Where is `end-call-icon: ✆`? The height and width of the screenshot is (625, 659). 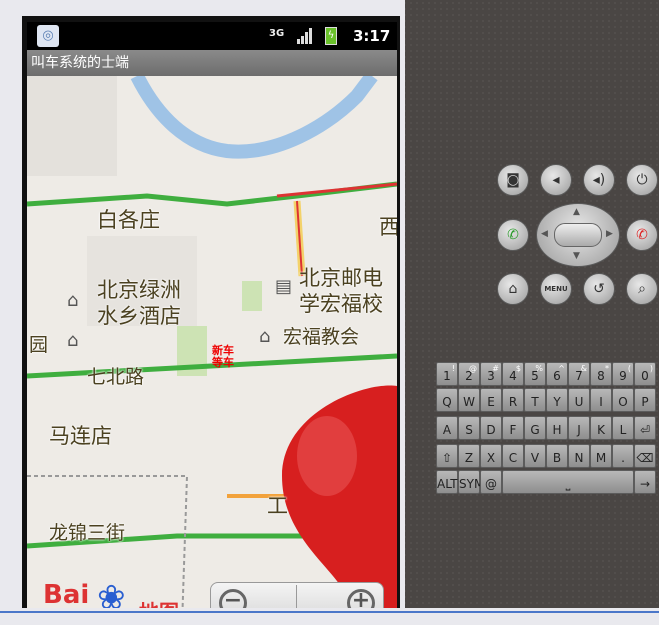 end-call-icon: ✆ is located at coordinates (642, 235).